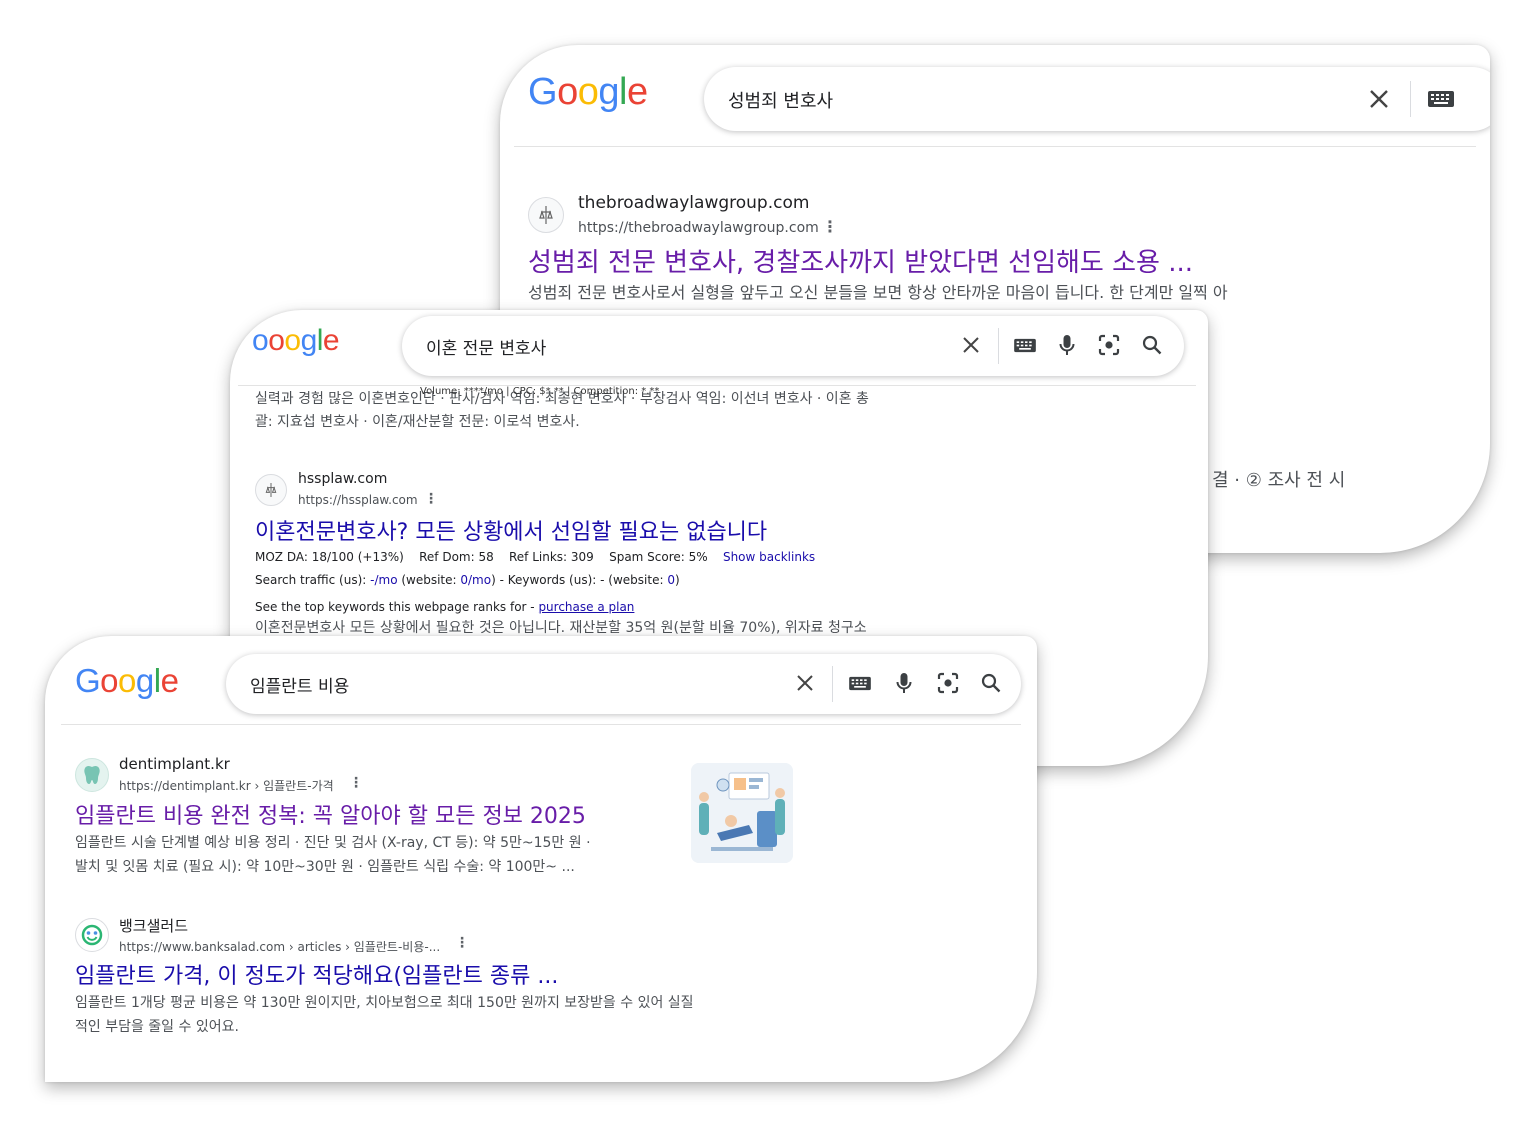 This screenshot has width=1536, height=1127. I want to click on ref-links: Ref Links: 309, so click(551, 557).